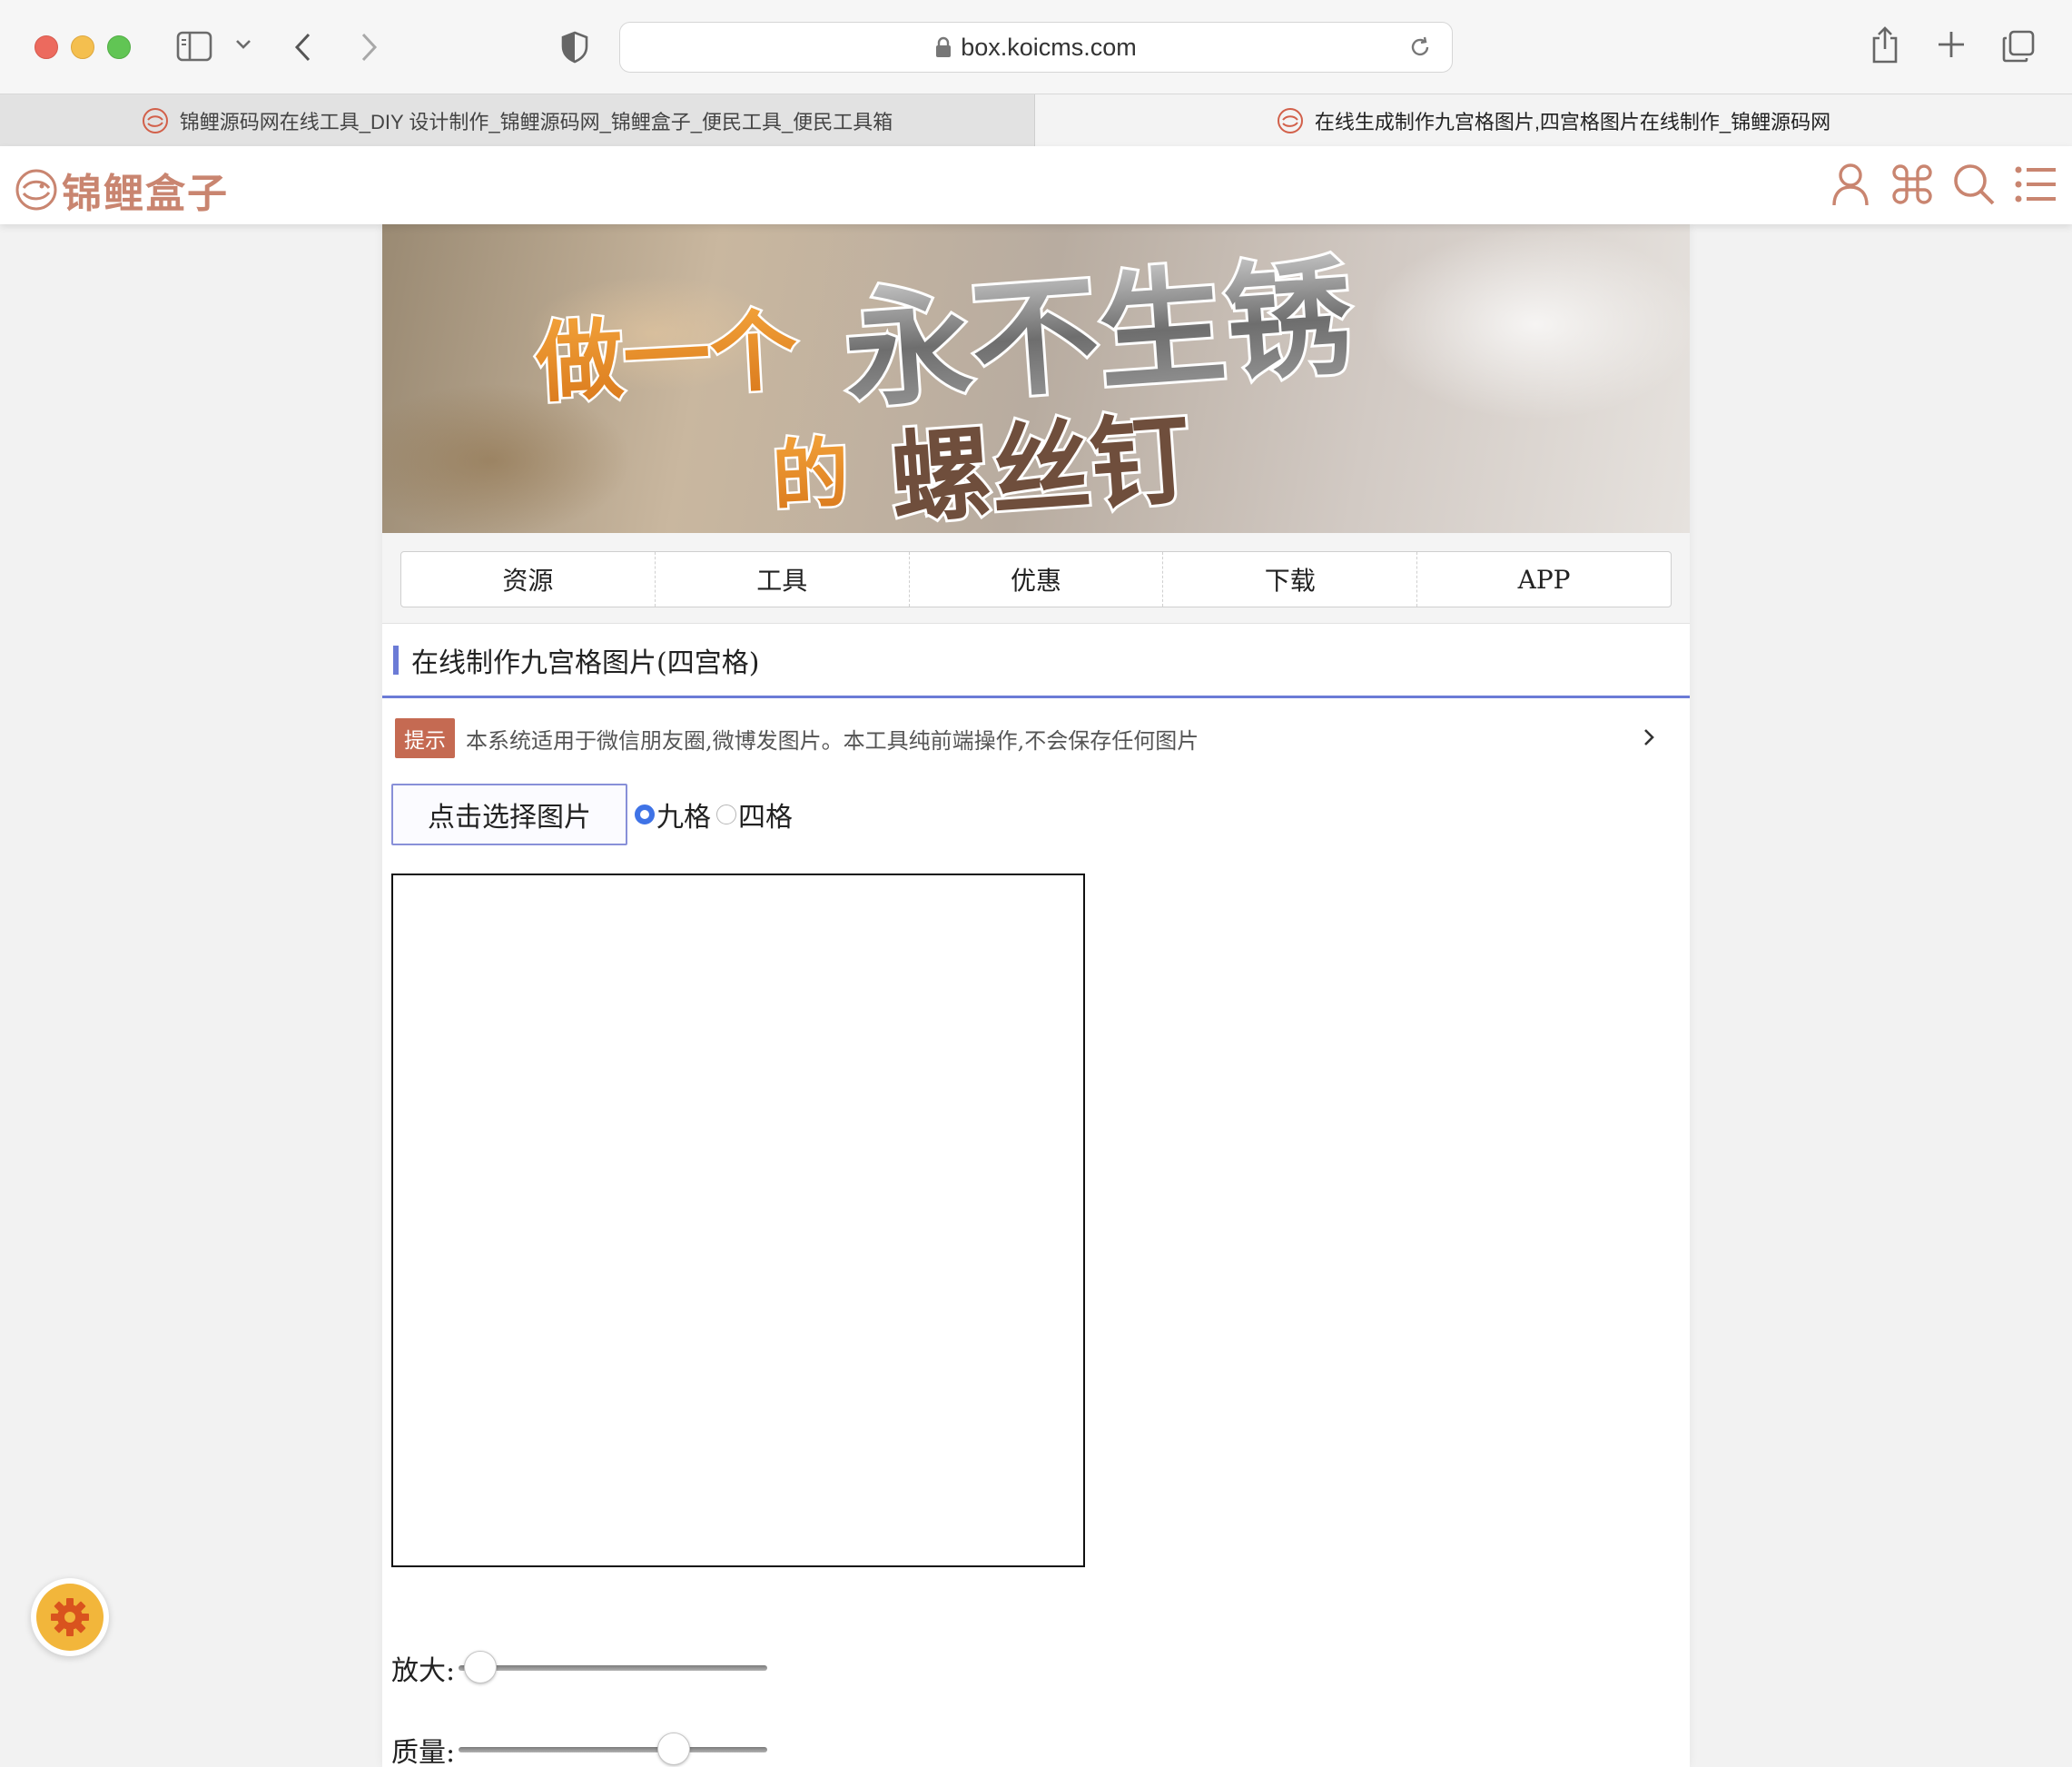 The image size is (2072, 1767). What do you see at coordinates (1544, 579) in the screenshot?
I see `nav-item-app: APP` at bounding box center [1544, 579].